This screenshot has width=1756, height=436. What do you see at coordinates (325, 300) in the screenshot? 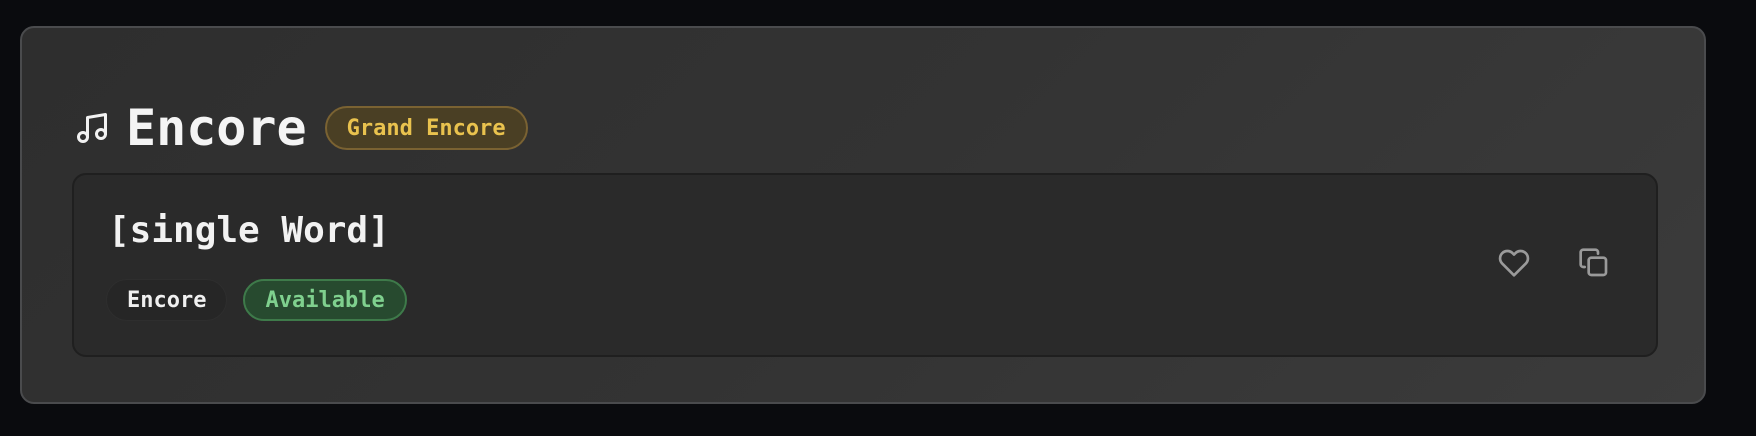
I see `status-badge: Available` at bounding box center [325, 300].